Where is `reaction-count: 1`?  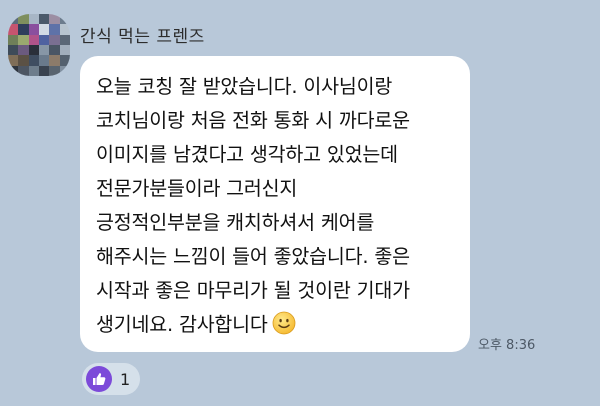 reaction-count: 1 is located at coordinates (125, 379).